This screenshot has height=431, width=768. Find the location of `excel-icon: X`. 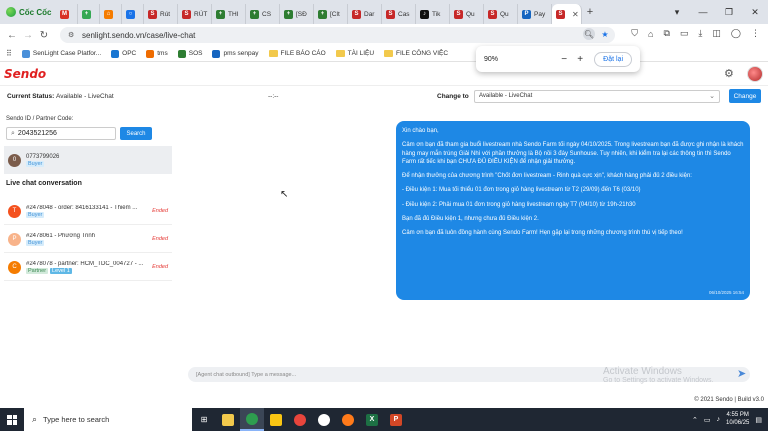

excel-icon: X is located at coordinates (372, 419).